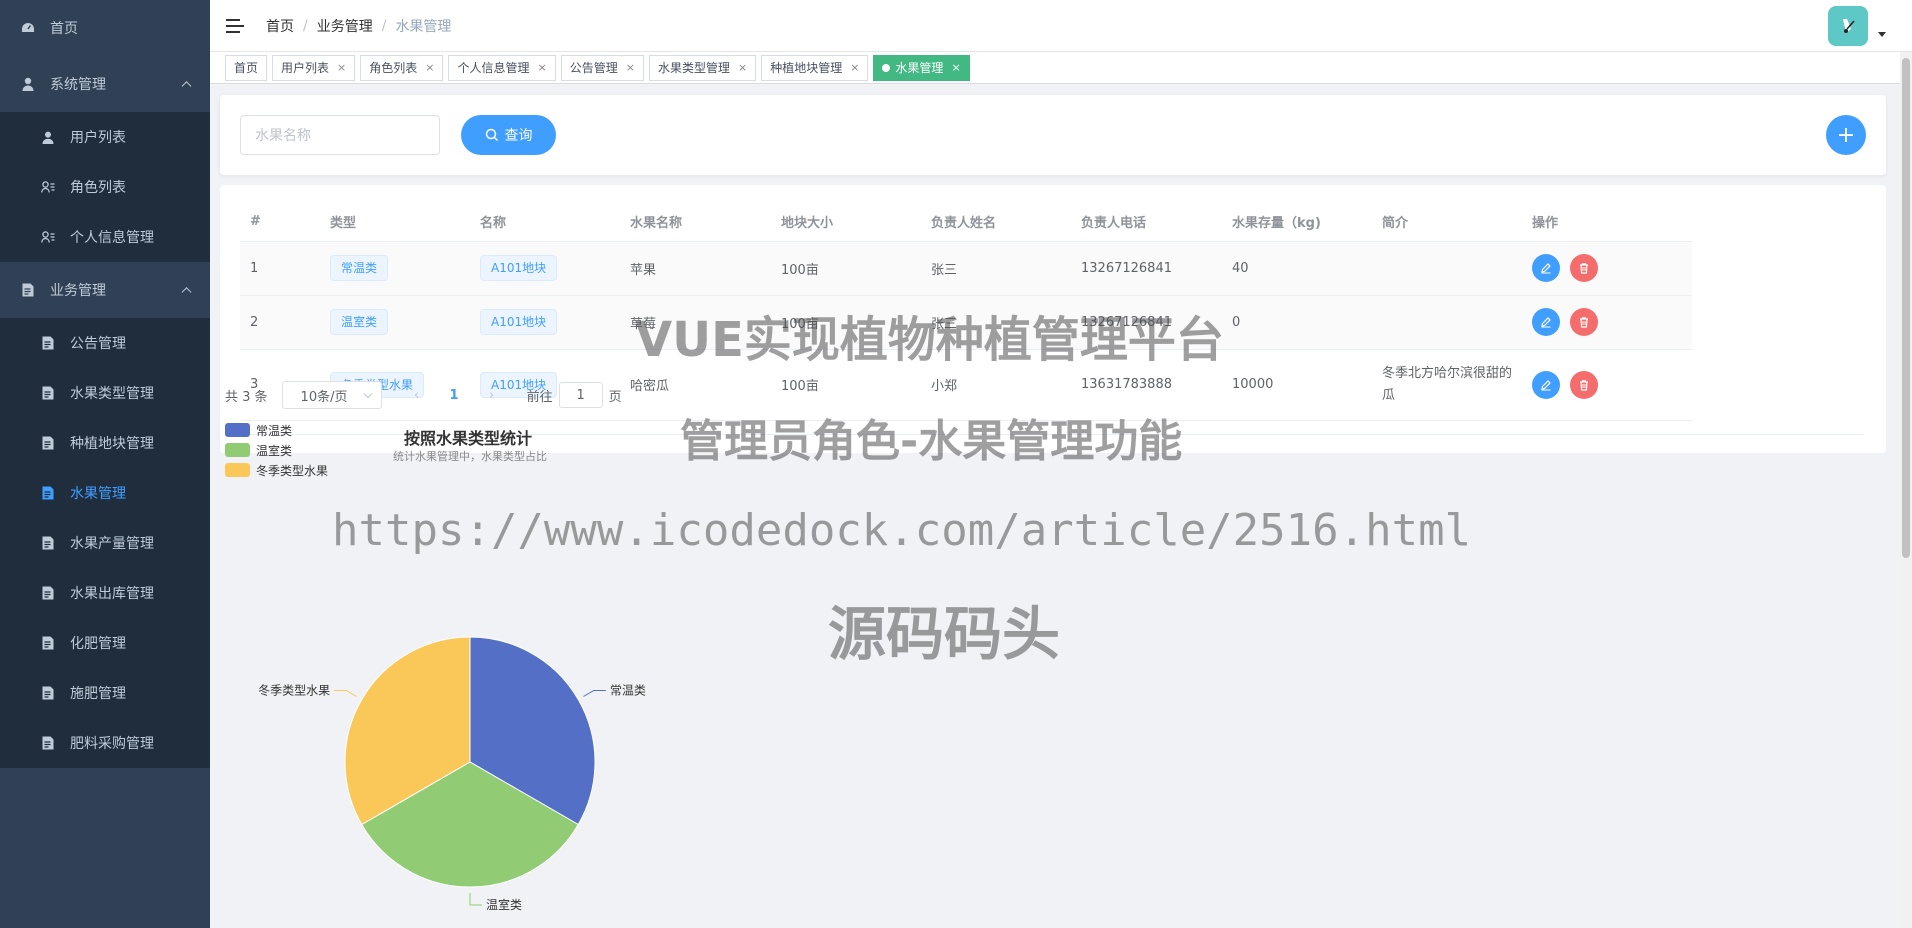 The image size is (1912, 928). I want to click on caret-down-icon, so click(1882, 34).